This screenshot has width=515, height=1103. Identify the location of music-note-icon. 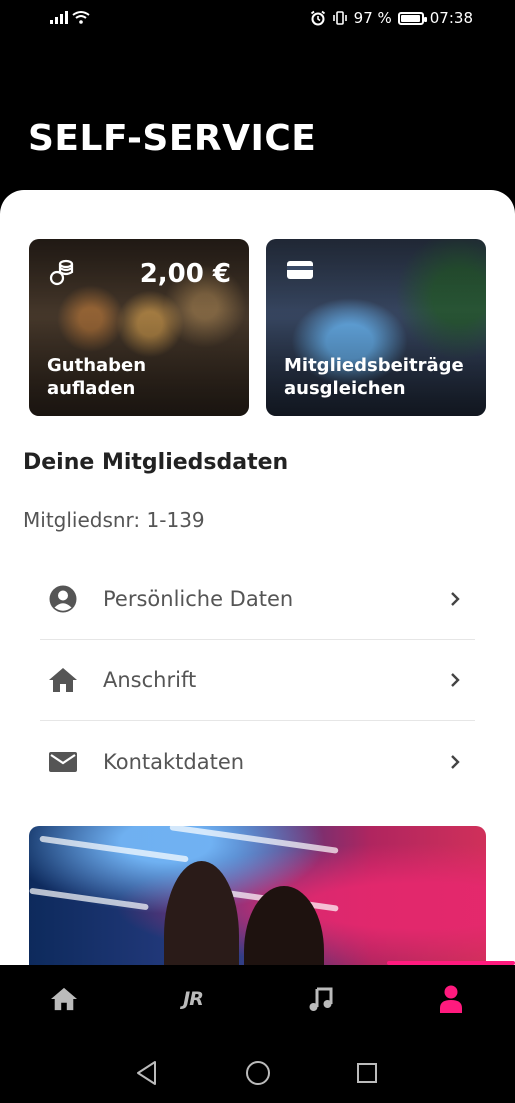
(321, 999).